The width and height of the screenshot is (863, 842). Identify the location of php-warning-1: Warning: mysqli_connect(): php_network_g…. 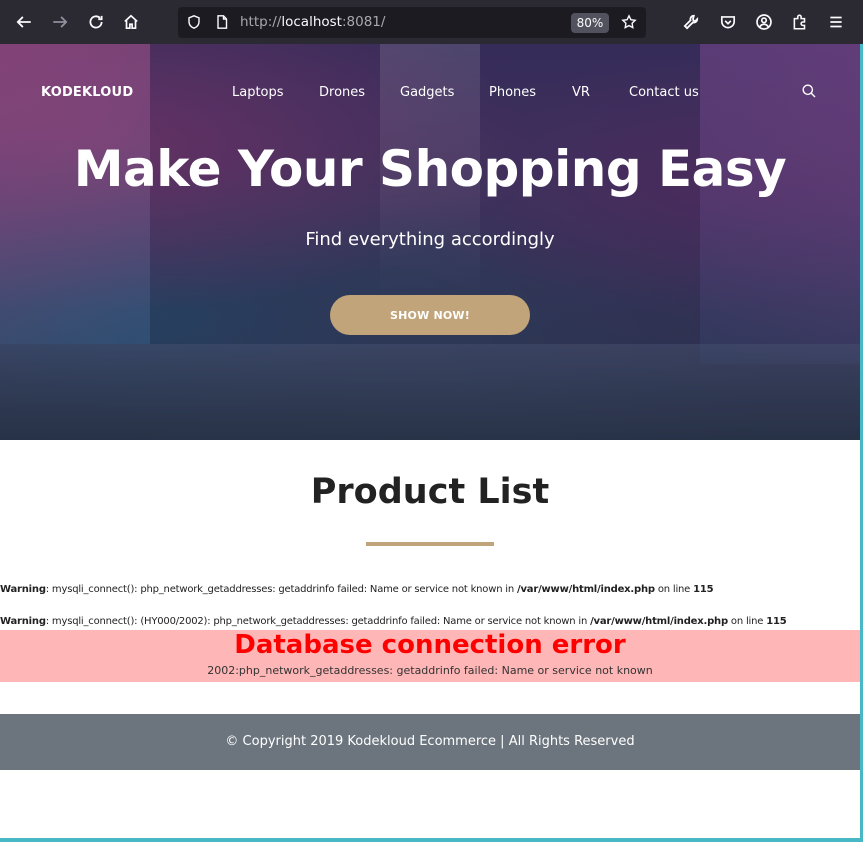
(357, 589).